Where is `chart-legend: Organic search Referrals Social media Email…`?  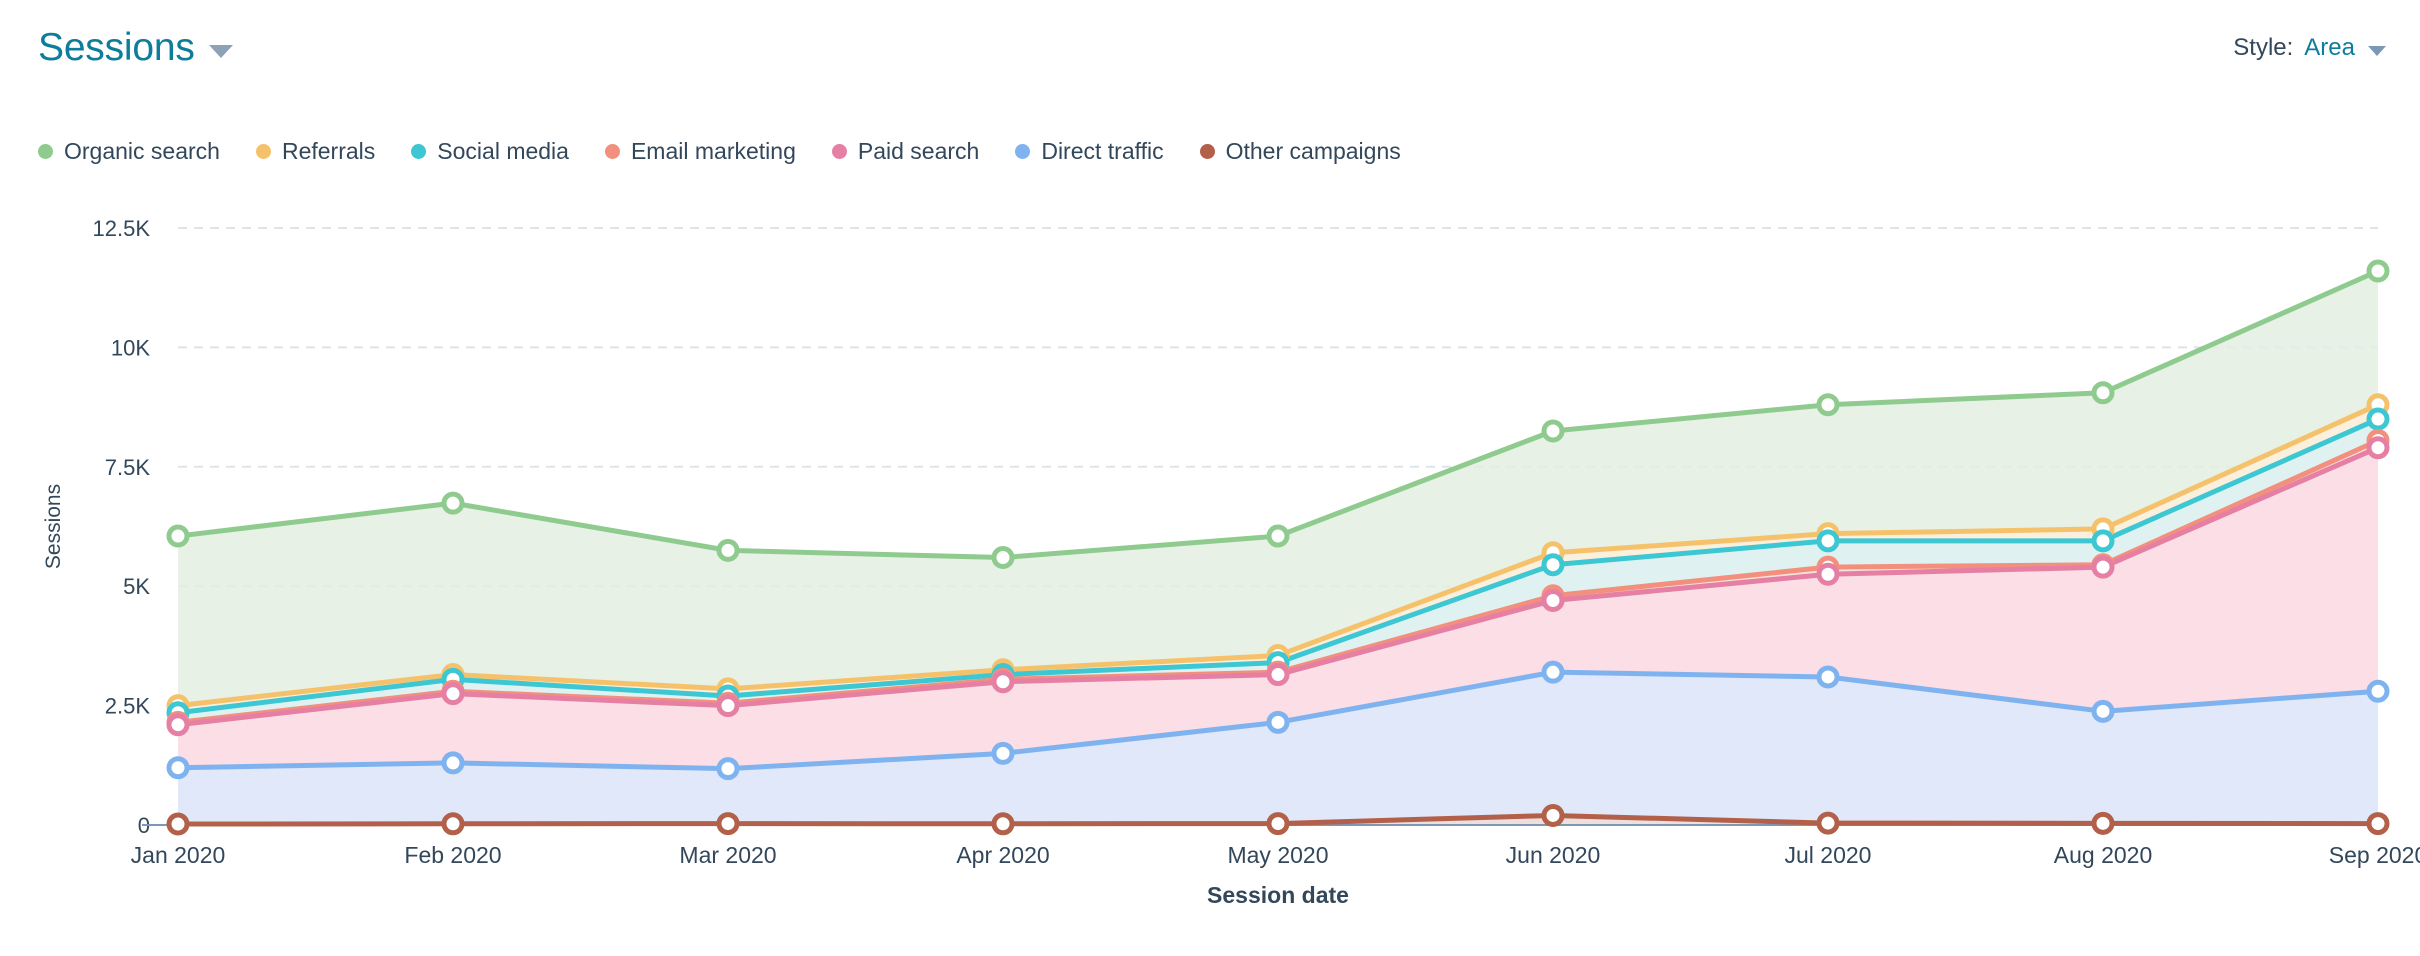 chart-legend: Organic search Referrals Social media Email… is located at coordinates (737, 151).